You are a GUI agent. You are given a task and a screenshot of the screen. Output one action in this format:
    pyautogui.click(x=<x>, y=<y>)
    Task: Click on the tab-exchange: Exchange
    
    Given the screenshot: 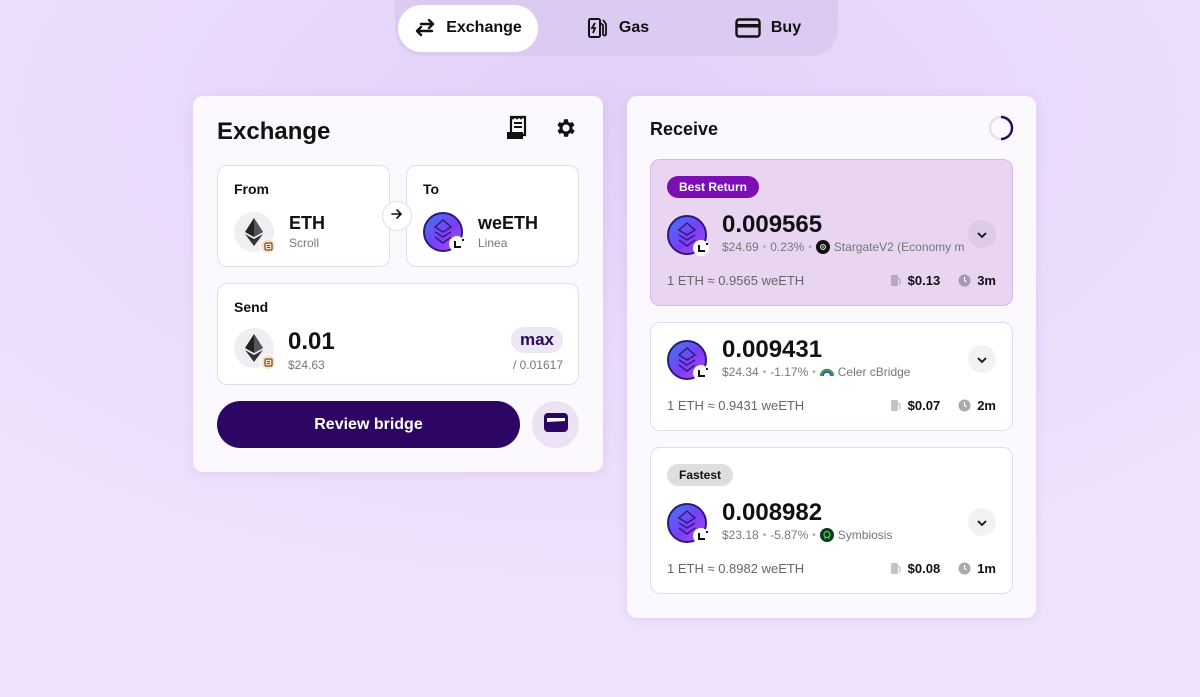 What is the action you would take?
    pyautogui.click(x=468, y=28)
    